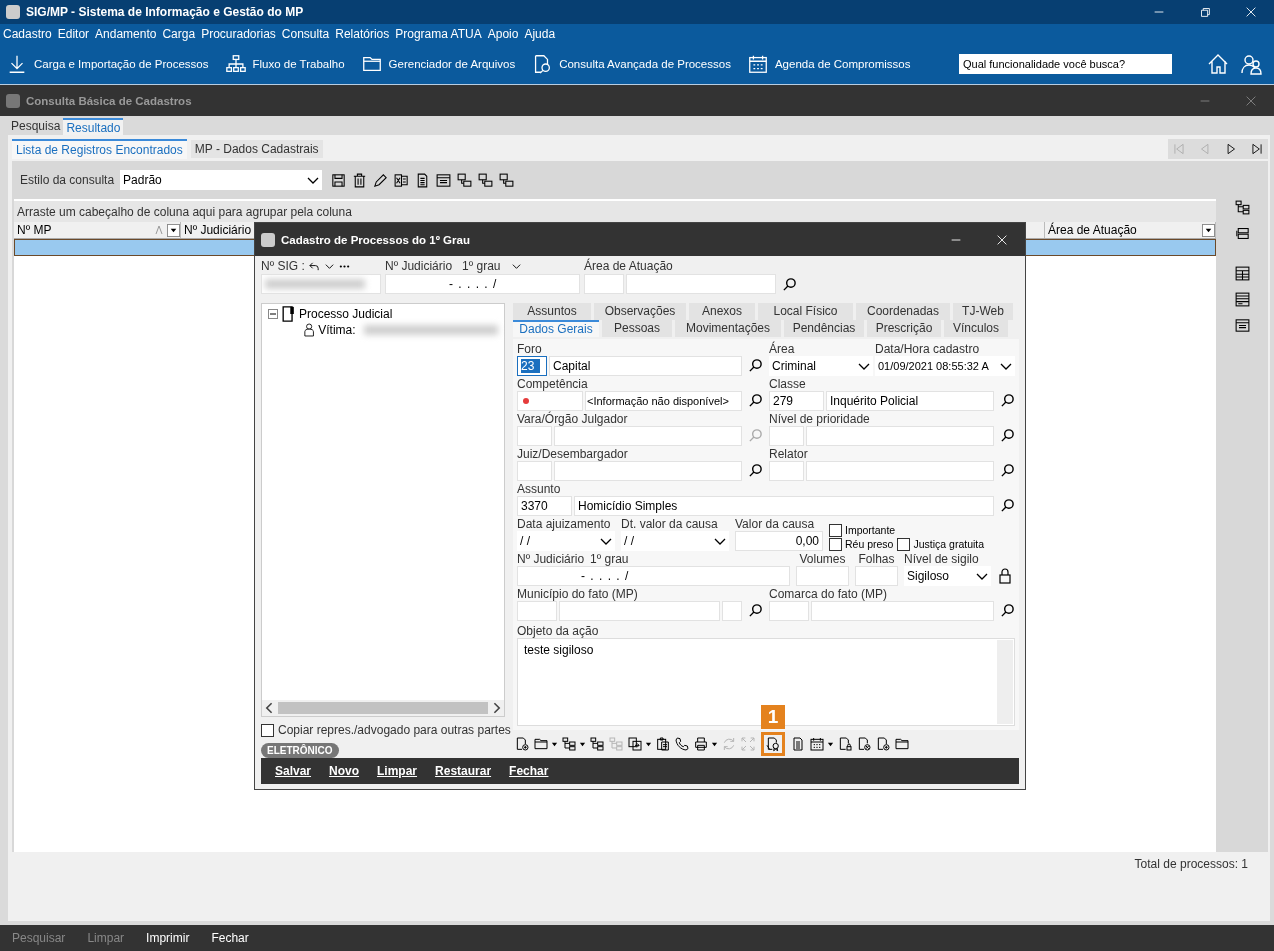 This screenshot has width=1274, height=951. Describe the element at coordinates (645, 365) in the screenshot. I see `input-field: Capital` at that location.